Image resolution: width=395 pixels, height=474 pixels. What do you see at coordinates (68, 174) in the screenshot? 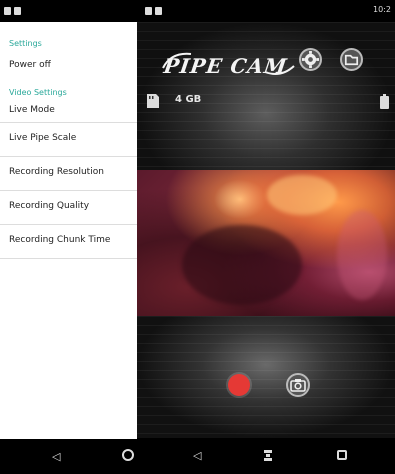
I see `recording-resolution-item: Recording Resolution` at bounding box center [68, 174].